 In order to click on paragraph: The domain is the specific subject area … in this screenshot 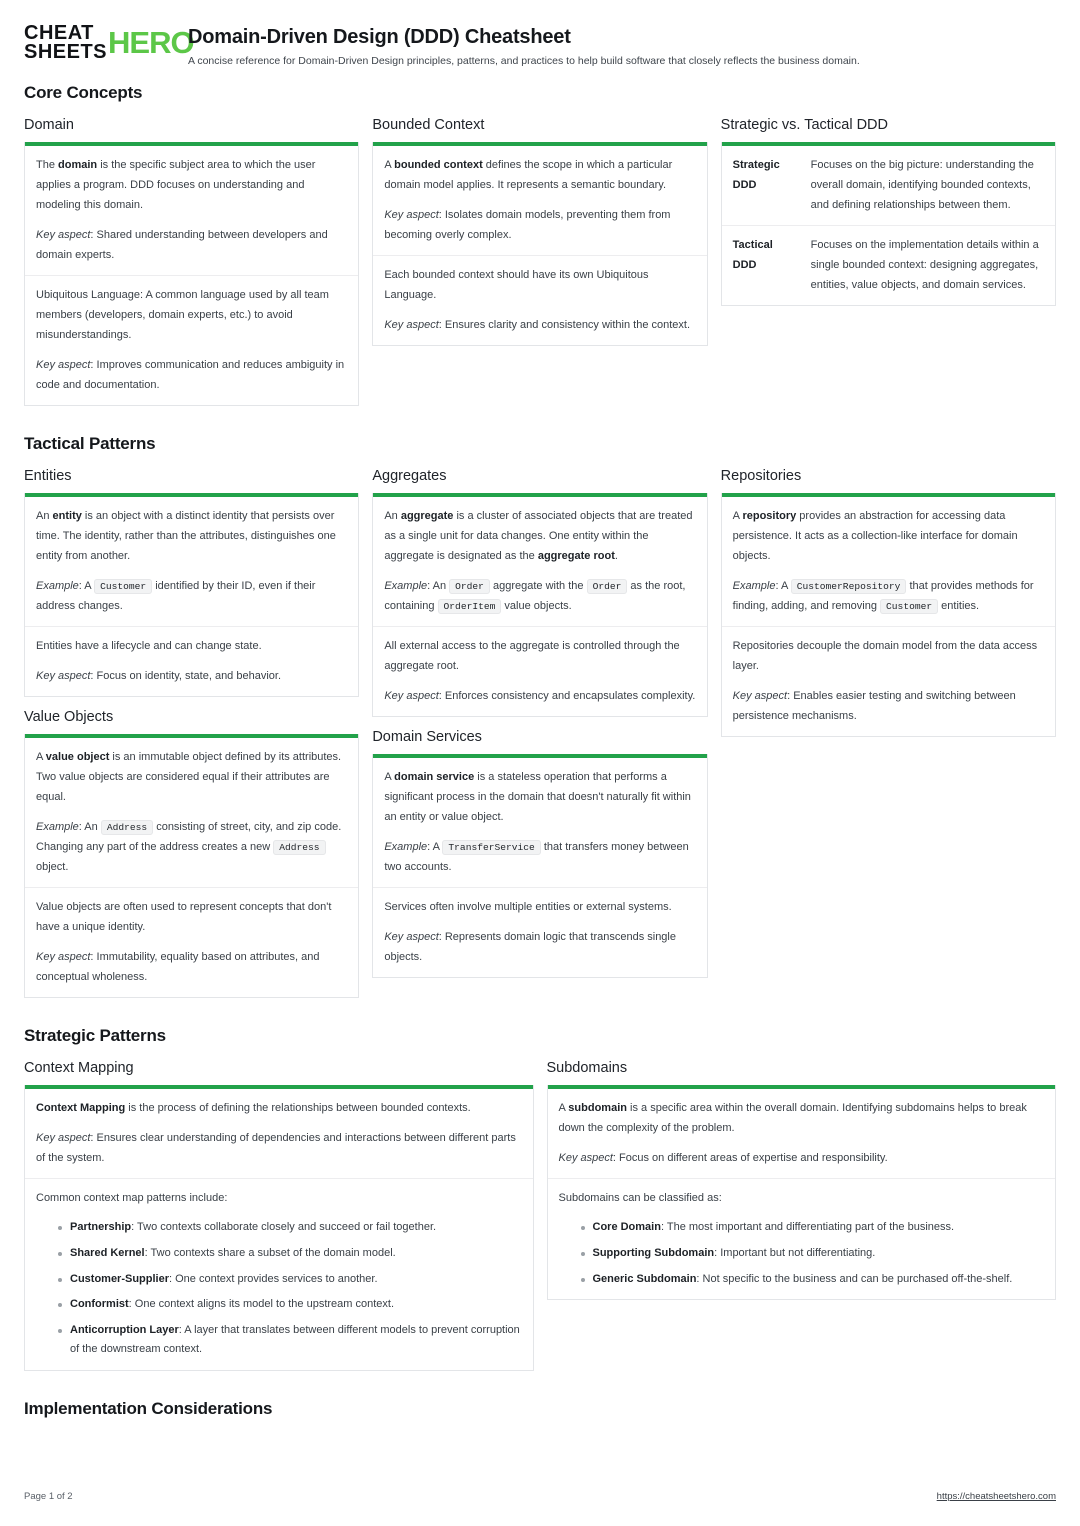, I will do `click(191, 185)`.